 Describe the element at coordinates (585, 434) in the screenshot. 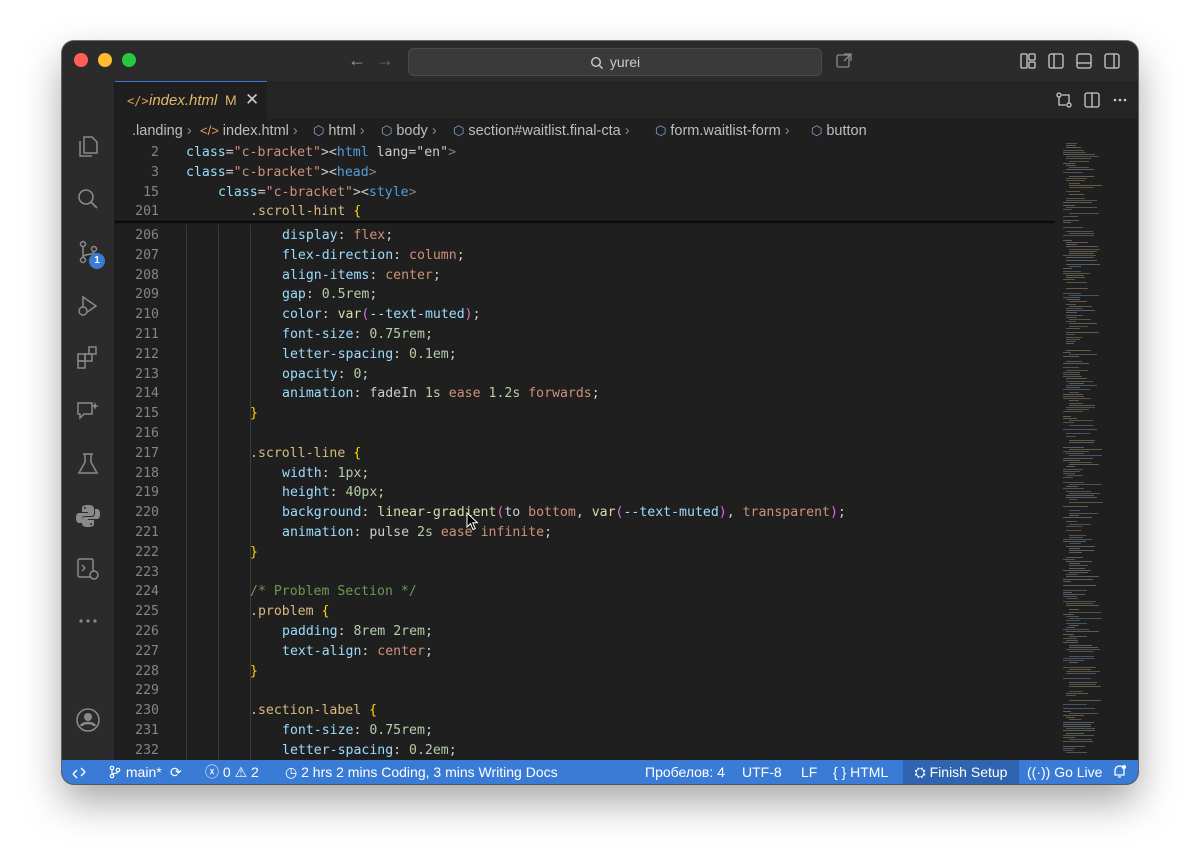

I see `code-line: 216` at that location.